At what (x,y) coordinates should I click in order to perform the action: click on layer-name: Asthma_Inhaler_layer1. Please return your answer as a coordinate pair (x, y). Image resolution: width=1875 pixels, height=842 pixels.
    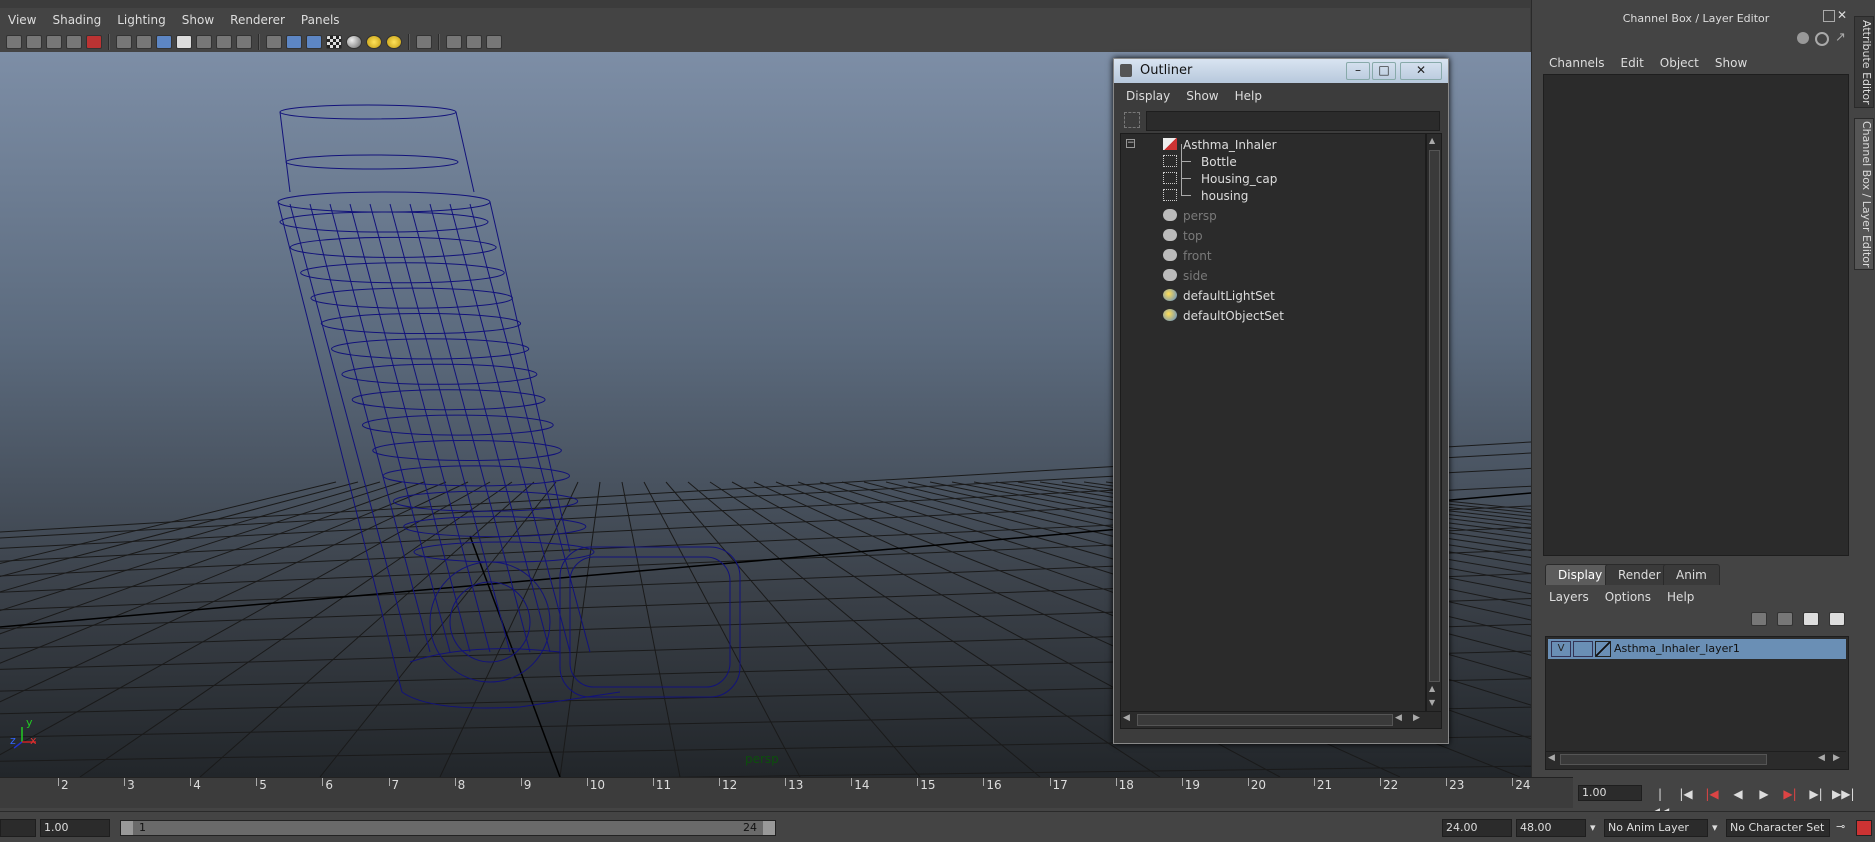
    Looking at the image, I should click on (1677, 648).